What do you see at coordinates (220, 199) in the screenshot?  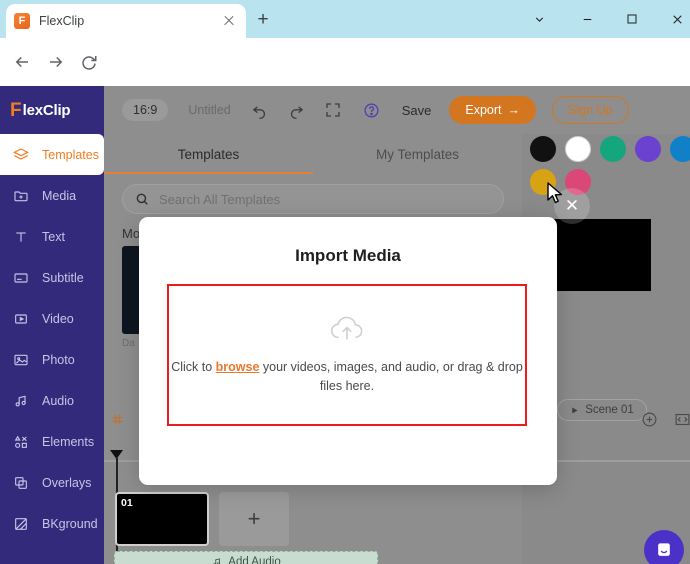 I see `search-placeholder: Search All Templates` at bounding box center [220, 199].